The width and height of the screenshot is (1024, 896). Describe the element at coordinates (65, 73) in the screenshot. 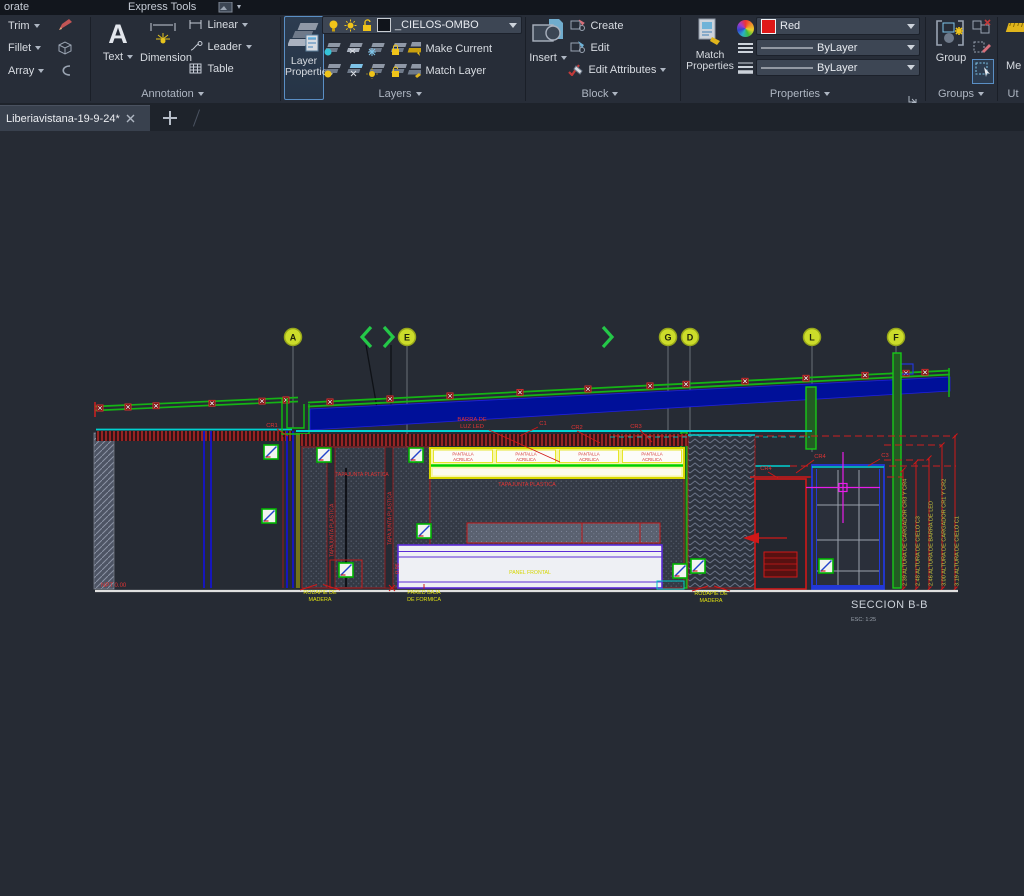

I see `spline-icon` at that location.